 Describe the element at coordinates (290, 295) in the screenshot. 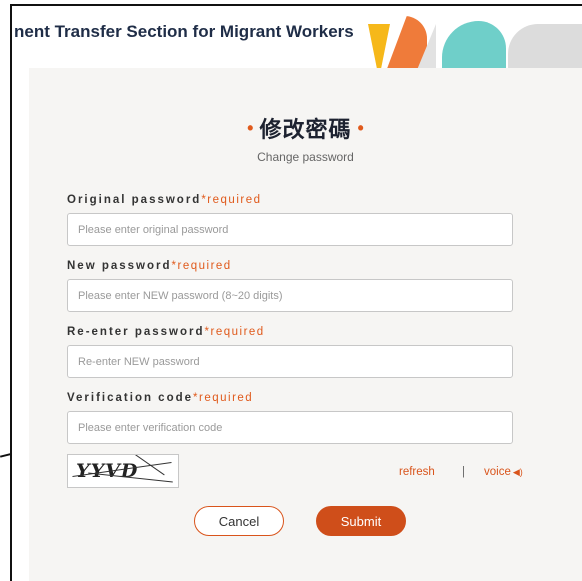

I see `new-password-input` at that location.